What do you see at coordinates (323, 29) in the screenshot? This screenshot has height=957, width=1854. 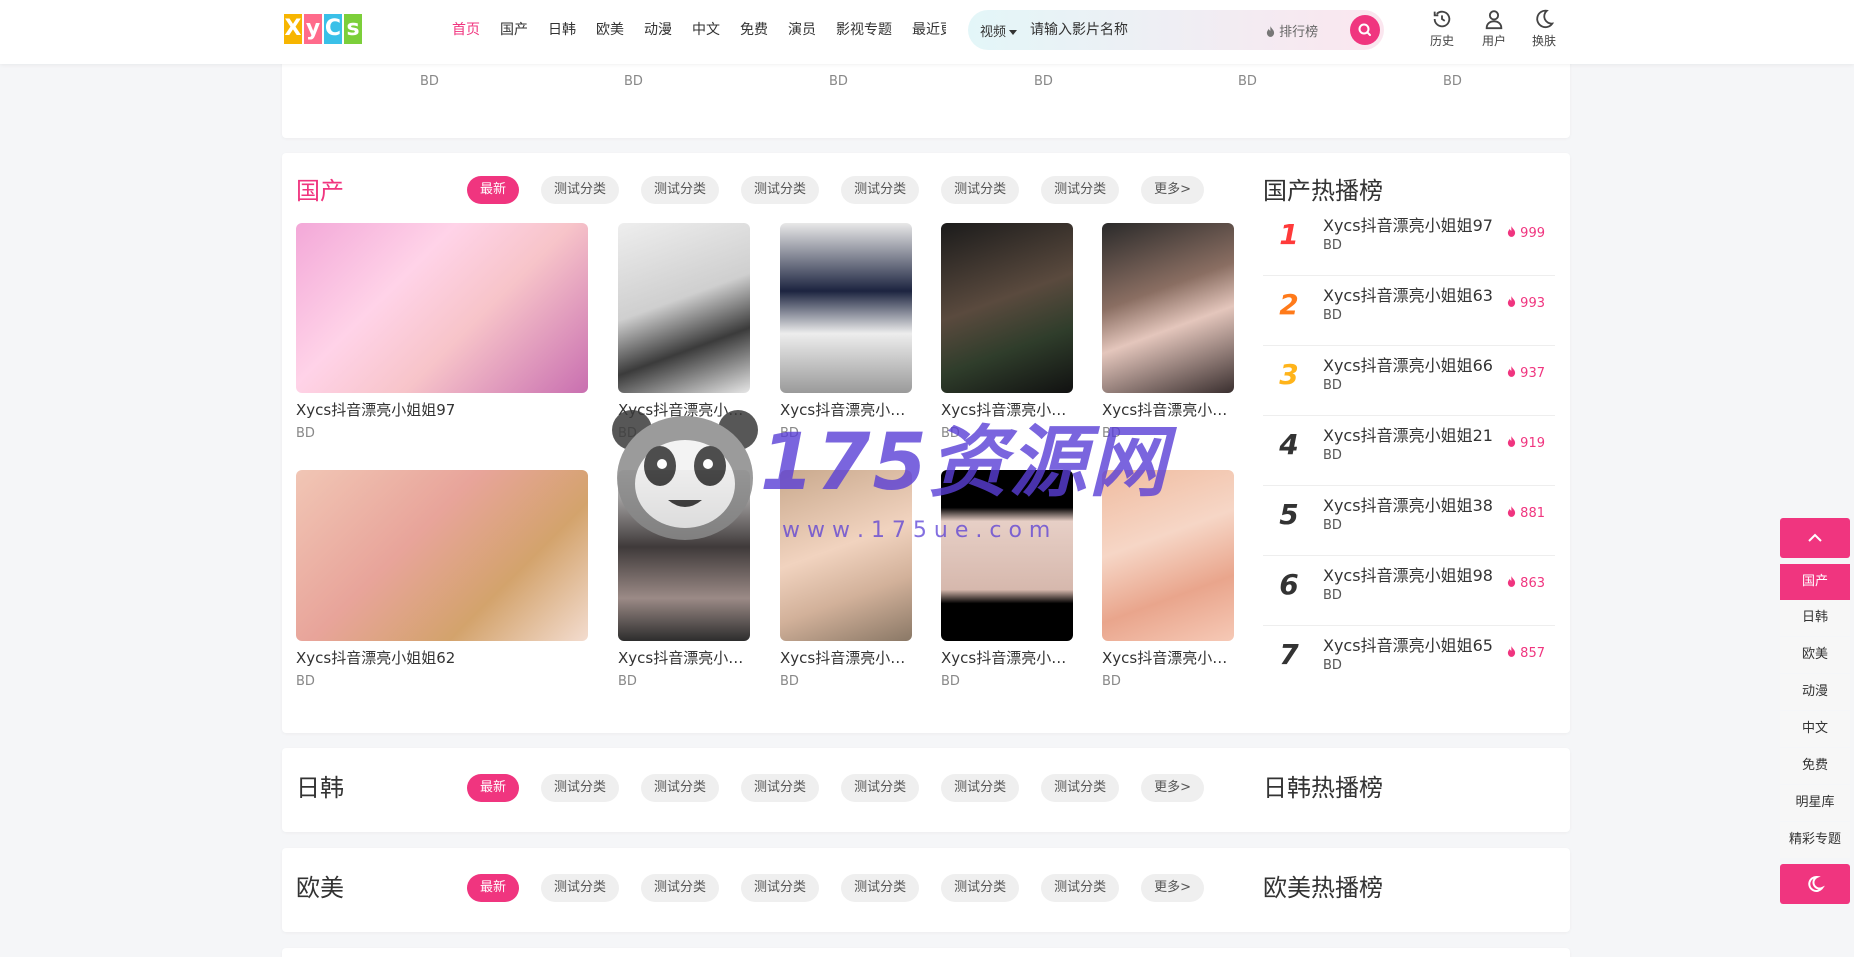 I see `site-logo: X y C s` at bounding box center [323, 29].